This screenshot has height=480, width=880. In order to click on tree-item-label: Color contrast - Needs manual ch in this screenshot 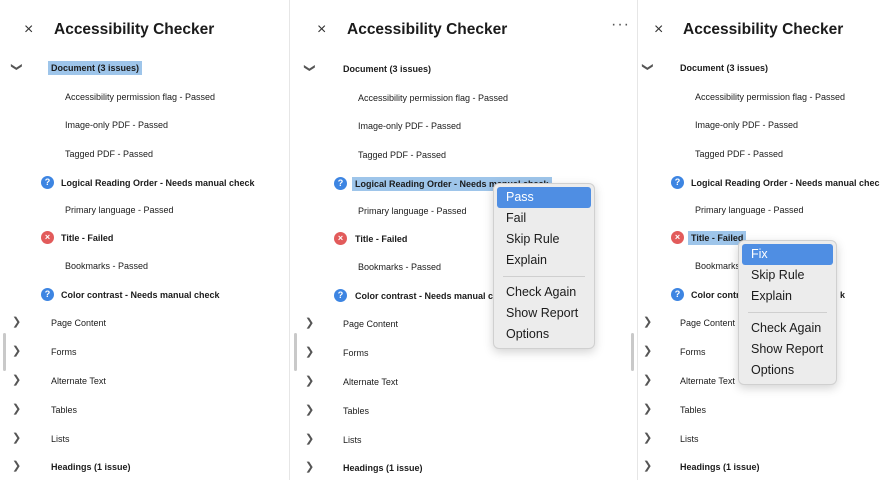, I will do `click(427, 296)`.